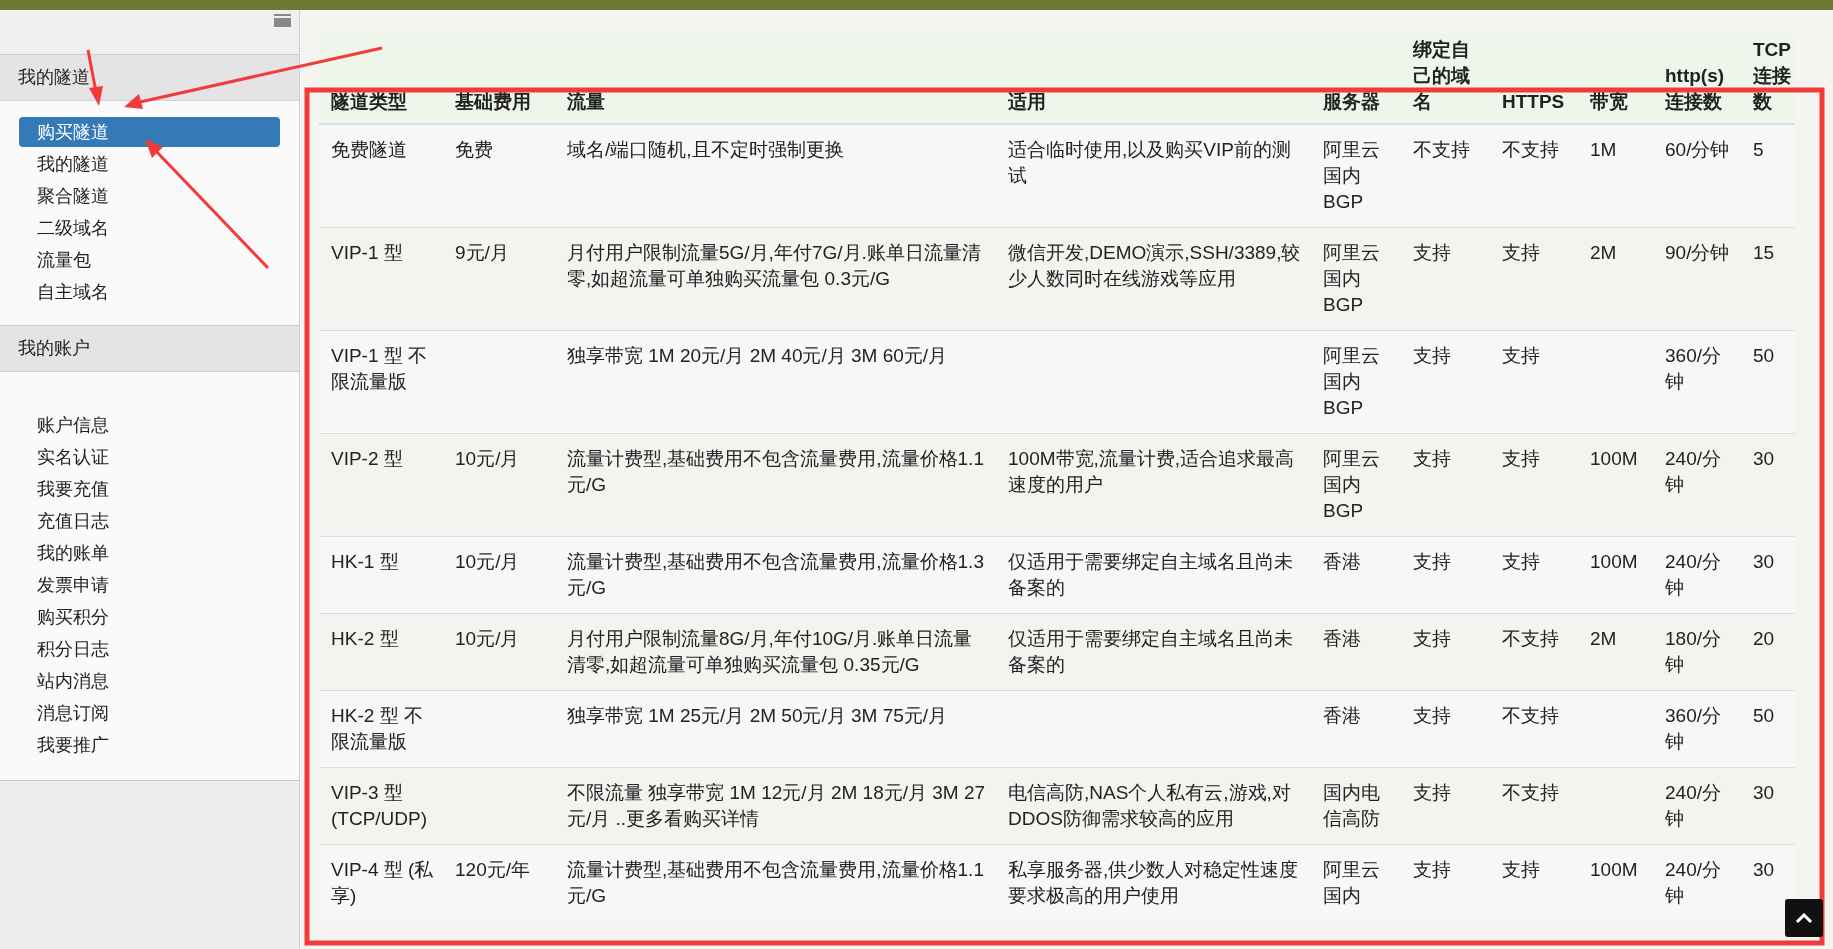  What do you see at coordinates (492, 869) in the screenshot?
I see `table-cell: 120元/年` at bounding box center [492, 869].